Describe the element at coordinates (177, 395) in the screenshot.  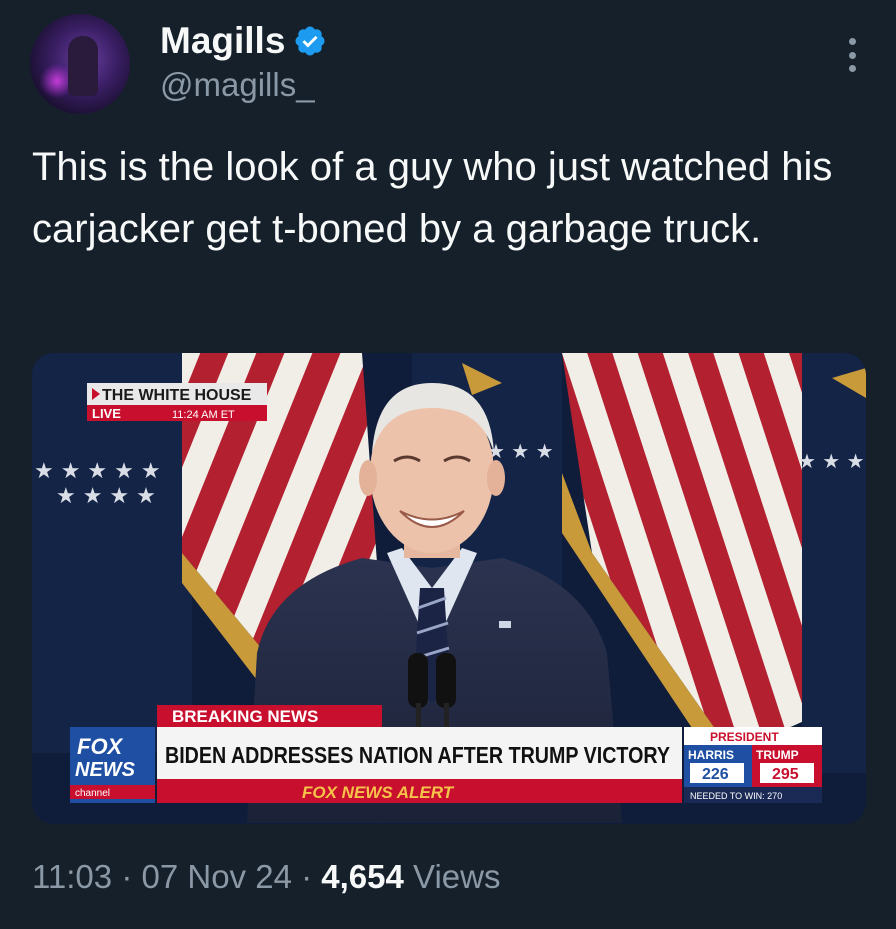
I see `location-label: THE WHITE HOUSE` at that location.